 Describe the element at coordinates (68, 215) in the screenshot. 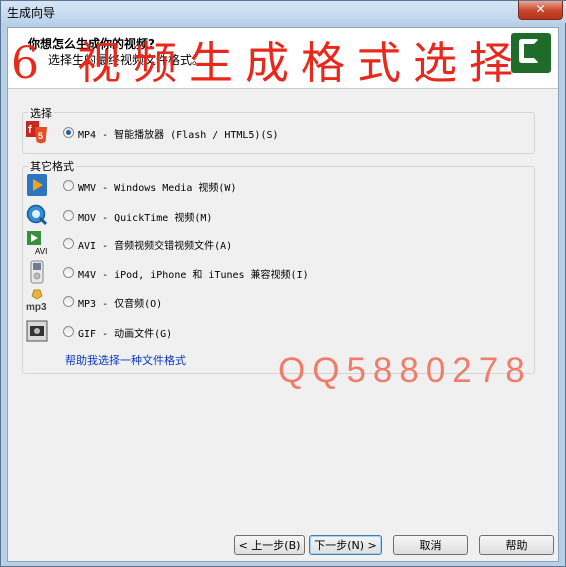

I see `mov-radio` at that location.